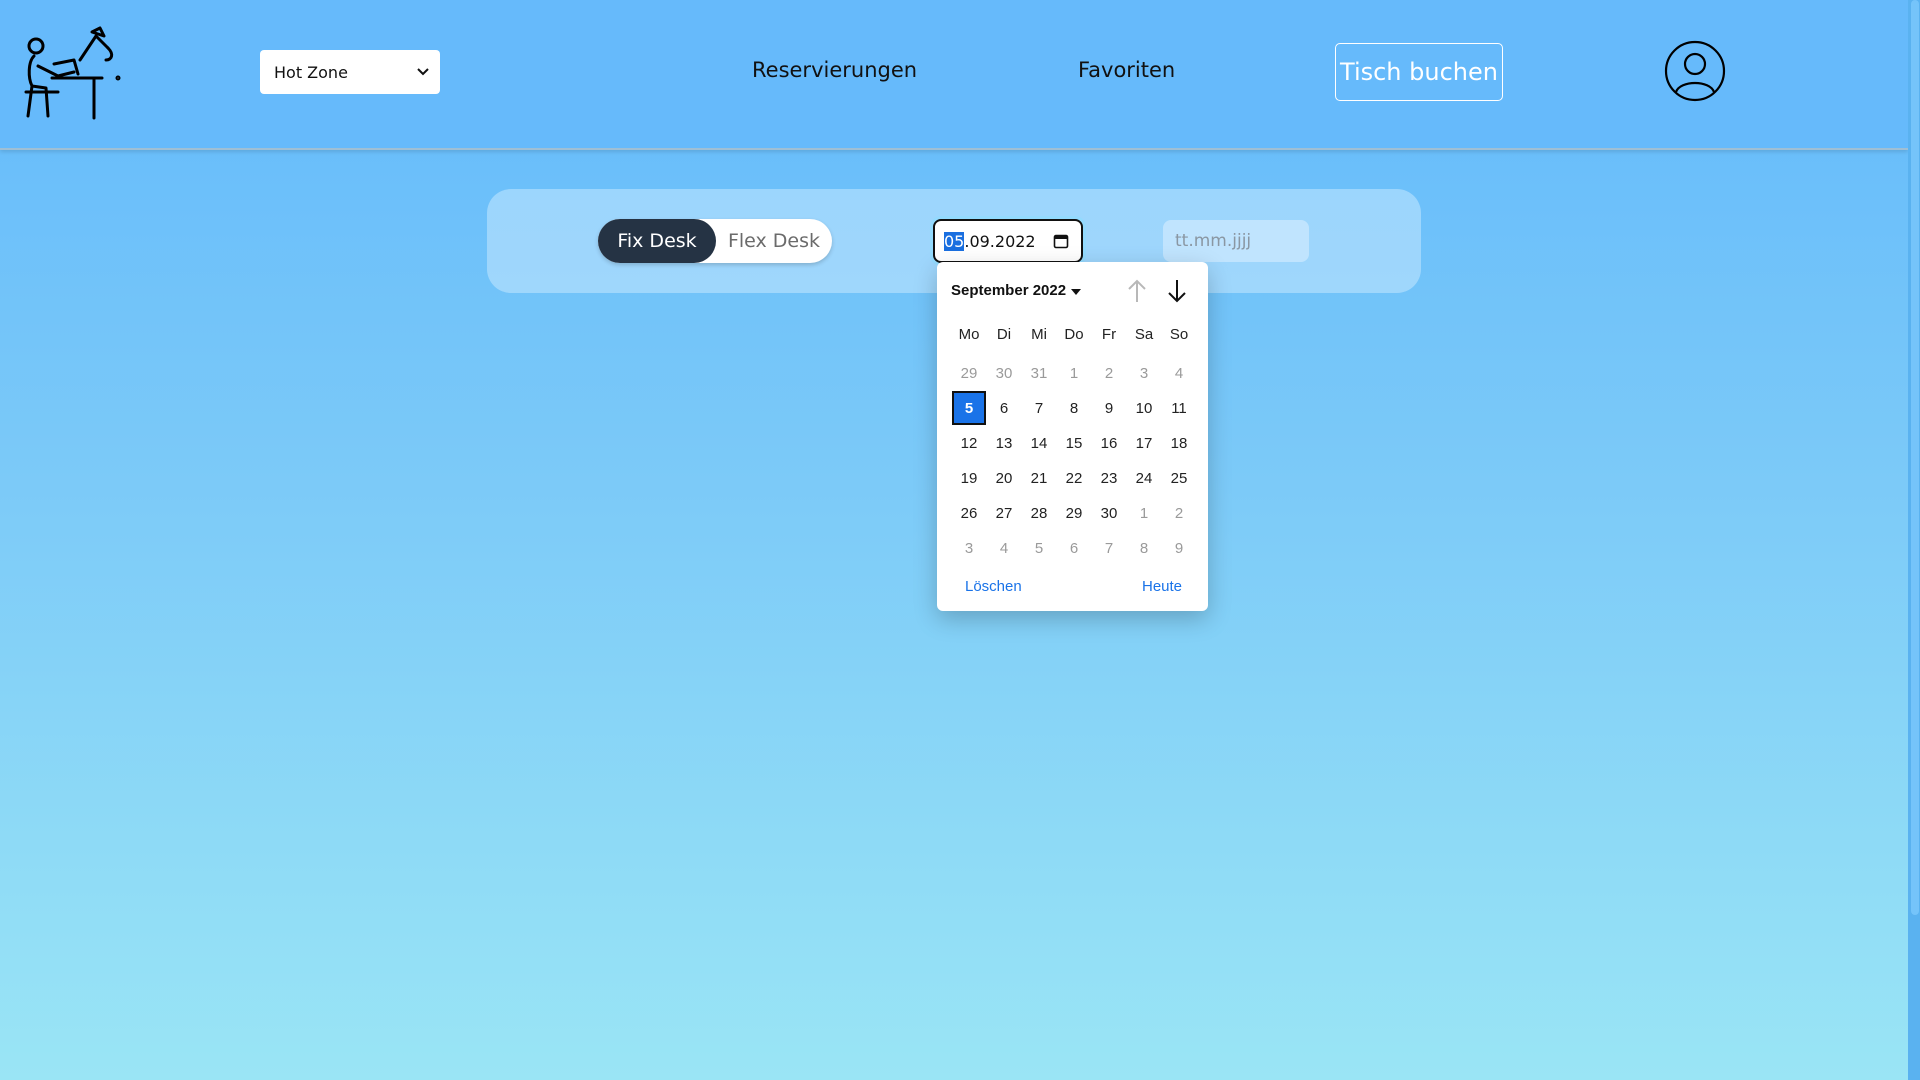 The width and height of the screenshot is (1920, 1080). Describe the element at coordinates (1109, 443) in the screenshot. I see `calendar-day: 16` at that location.